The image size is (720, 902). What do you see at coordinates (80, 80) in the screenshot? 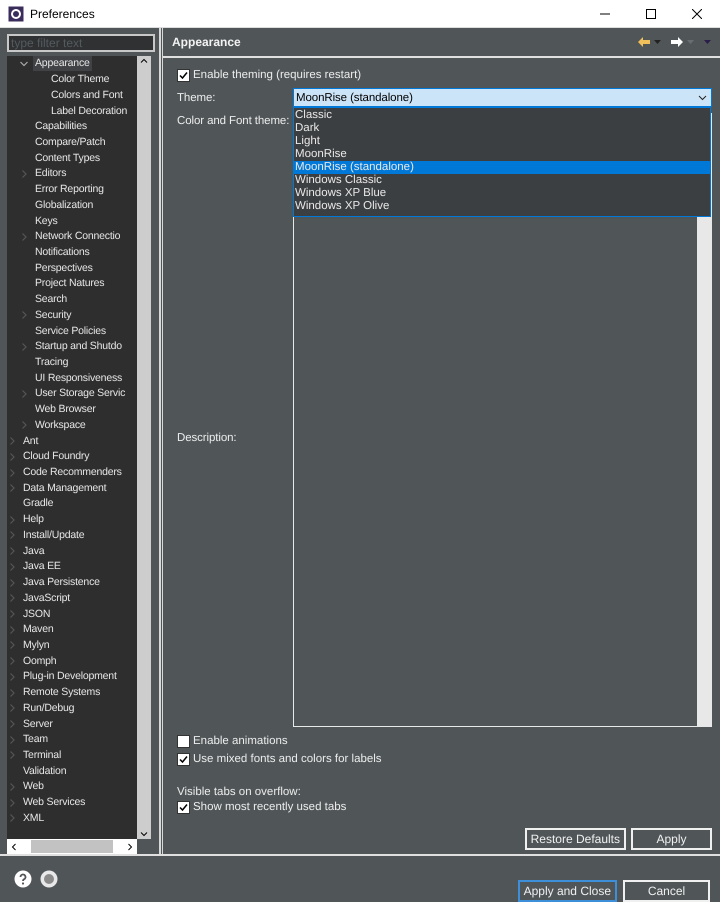
I see `tree-item: Color Theme` at bounding box center [80, 80].